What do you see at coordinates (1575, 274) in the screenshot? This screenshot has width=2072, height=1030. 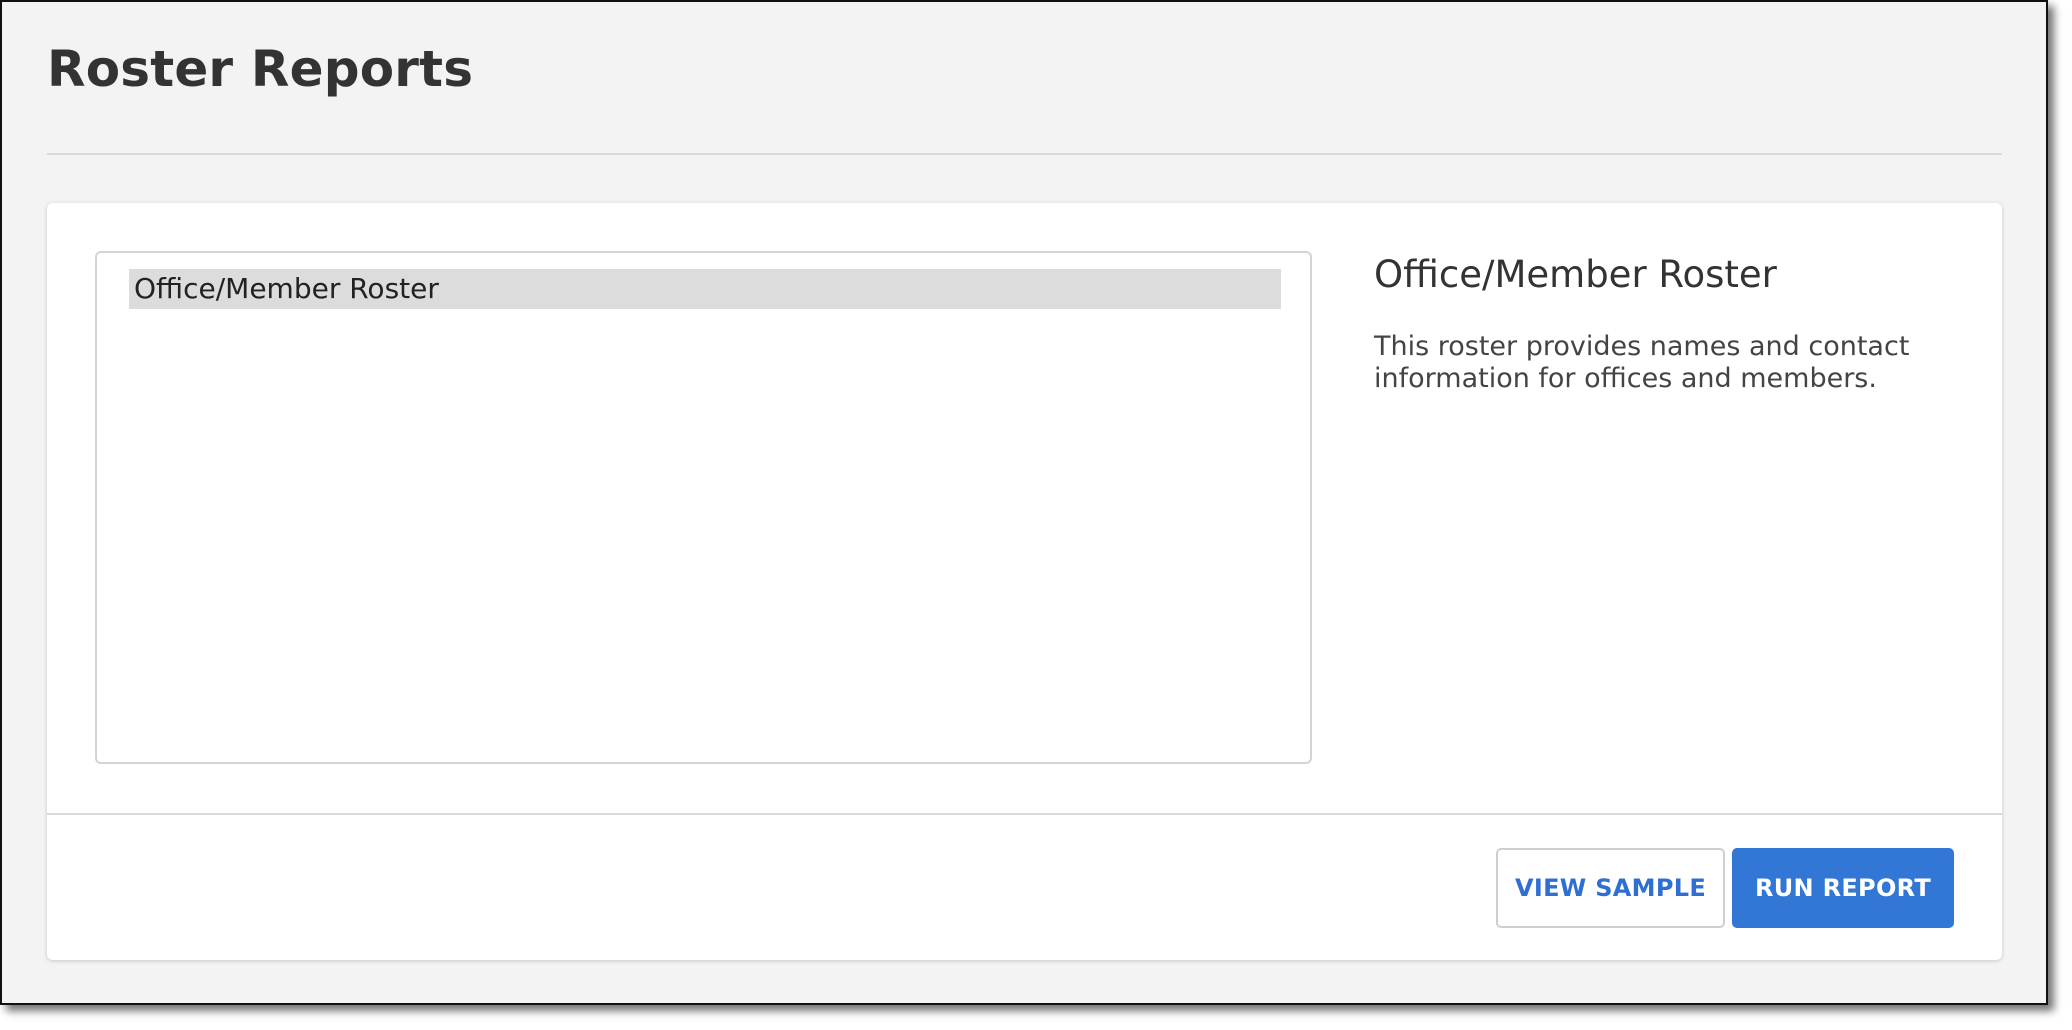 I see `report-detail-title: Office/Member Roster` at bounding box center [1575, 274].